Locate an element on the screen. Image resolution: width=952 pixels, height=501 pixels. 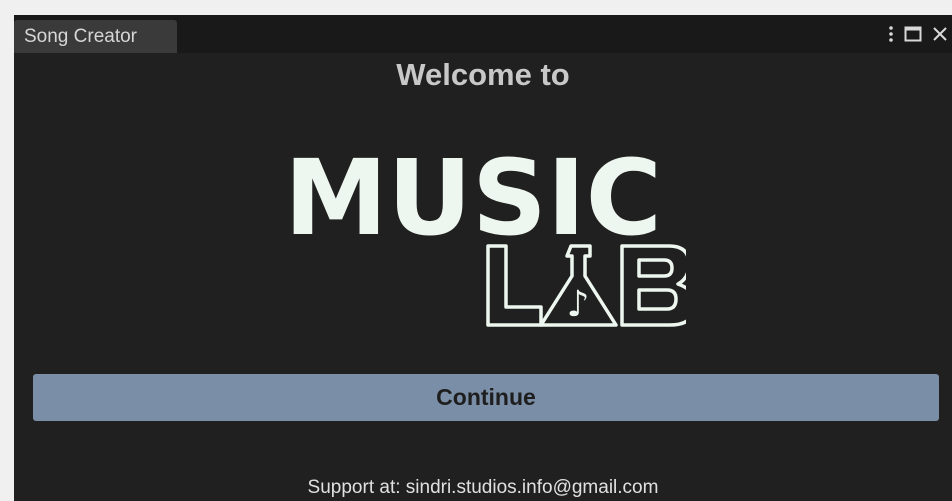
more-options-icon is located at coordinates (891, 34).